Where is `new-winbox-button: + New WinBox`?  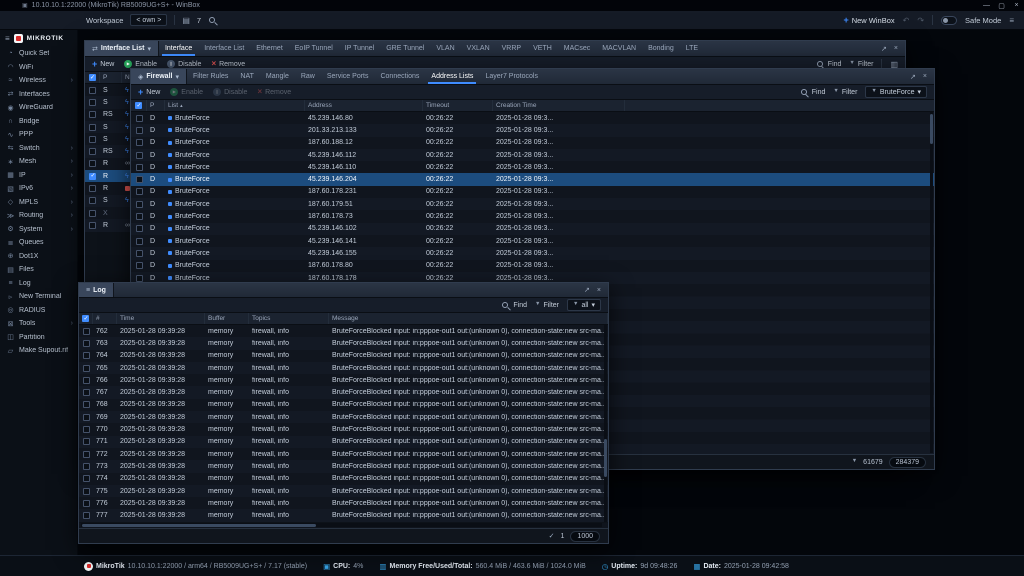
new-winbox-button: + New WinBox is located at coordinates (868, 20).